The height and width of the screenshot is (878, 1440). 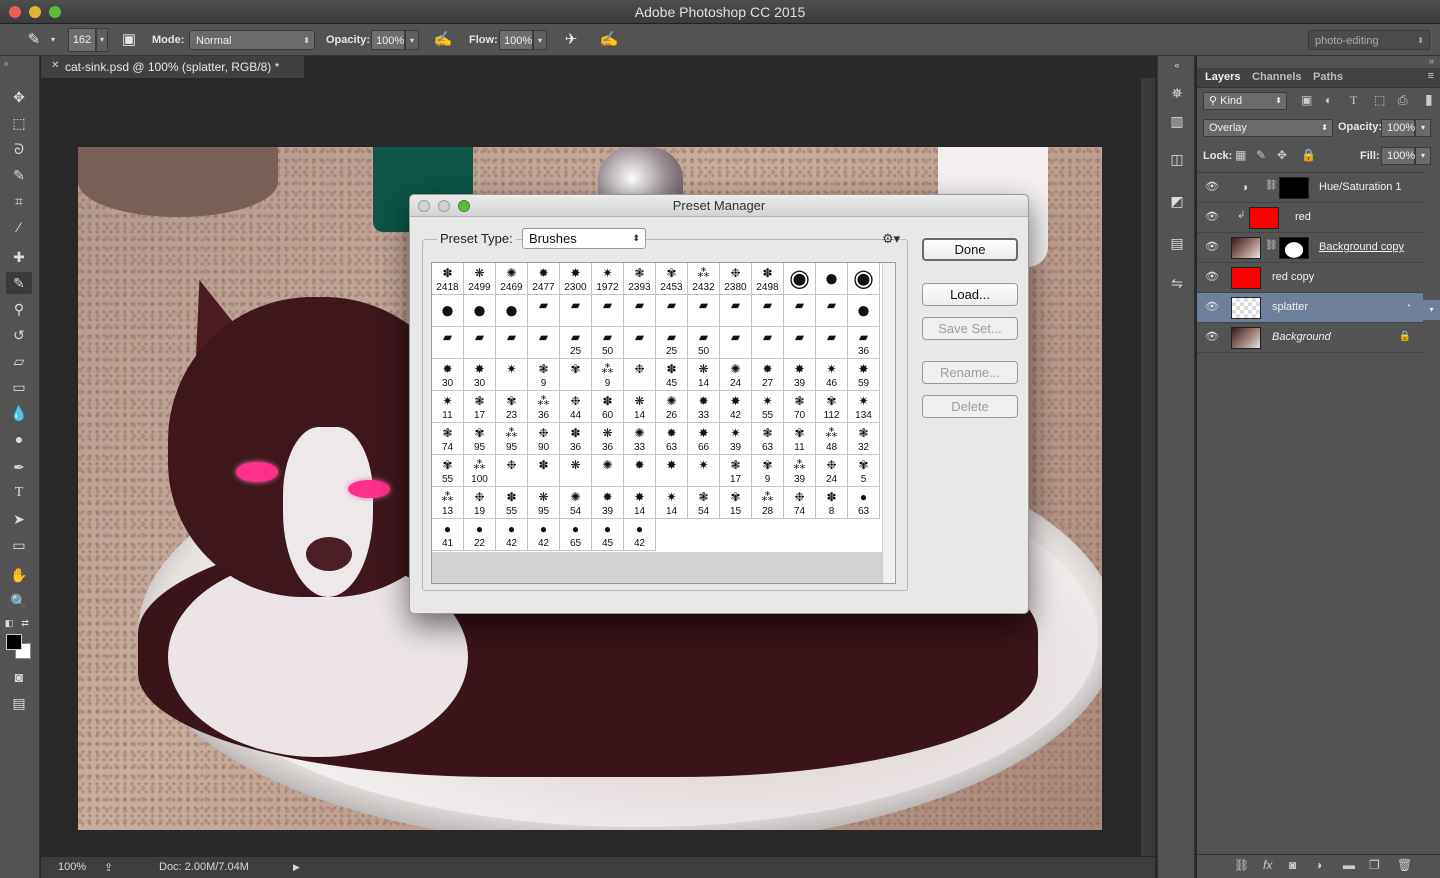 What do you see at coordinates (672, 343) in the screenshot?
I see `brush-preset-tile: ▰ 25` at bounding box center [672, 343].